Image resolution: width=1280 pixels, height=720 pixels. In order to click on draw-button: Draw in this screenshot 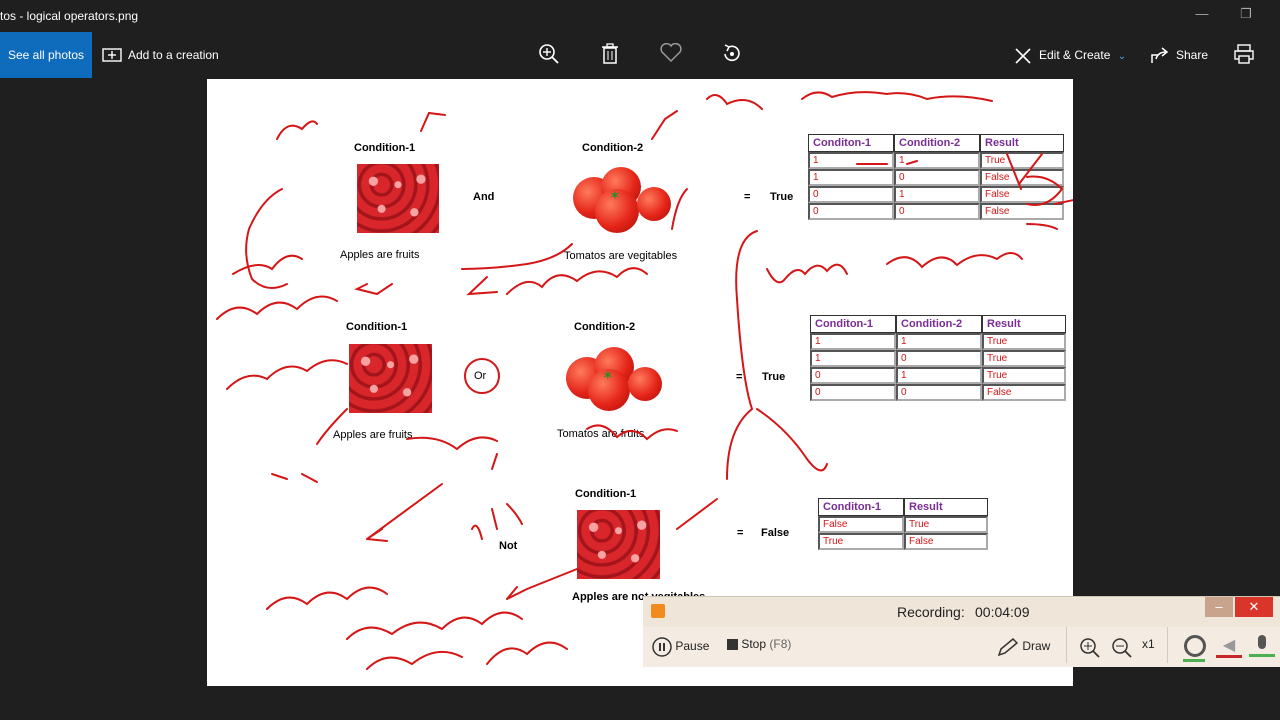, I will do `click(1023, 647)`.